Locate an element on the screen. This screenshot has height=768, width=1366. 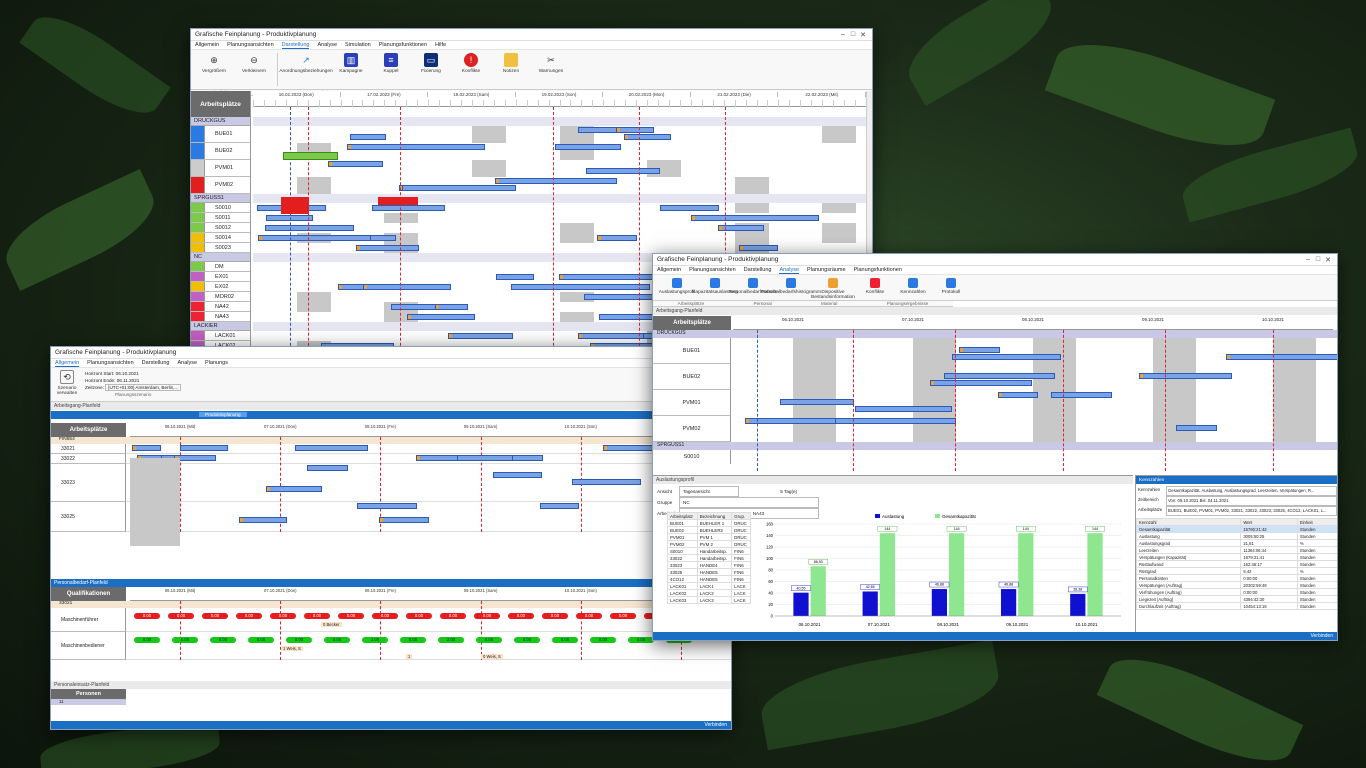
table-row: 33025 HANDE5 FIN6 is located at coordinates (709, 572).